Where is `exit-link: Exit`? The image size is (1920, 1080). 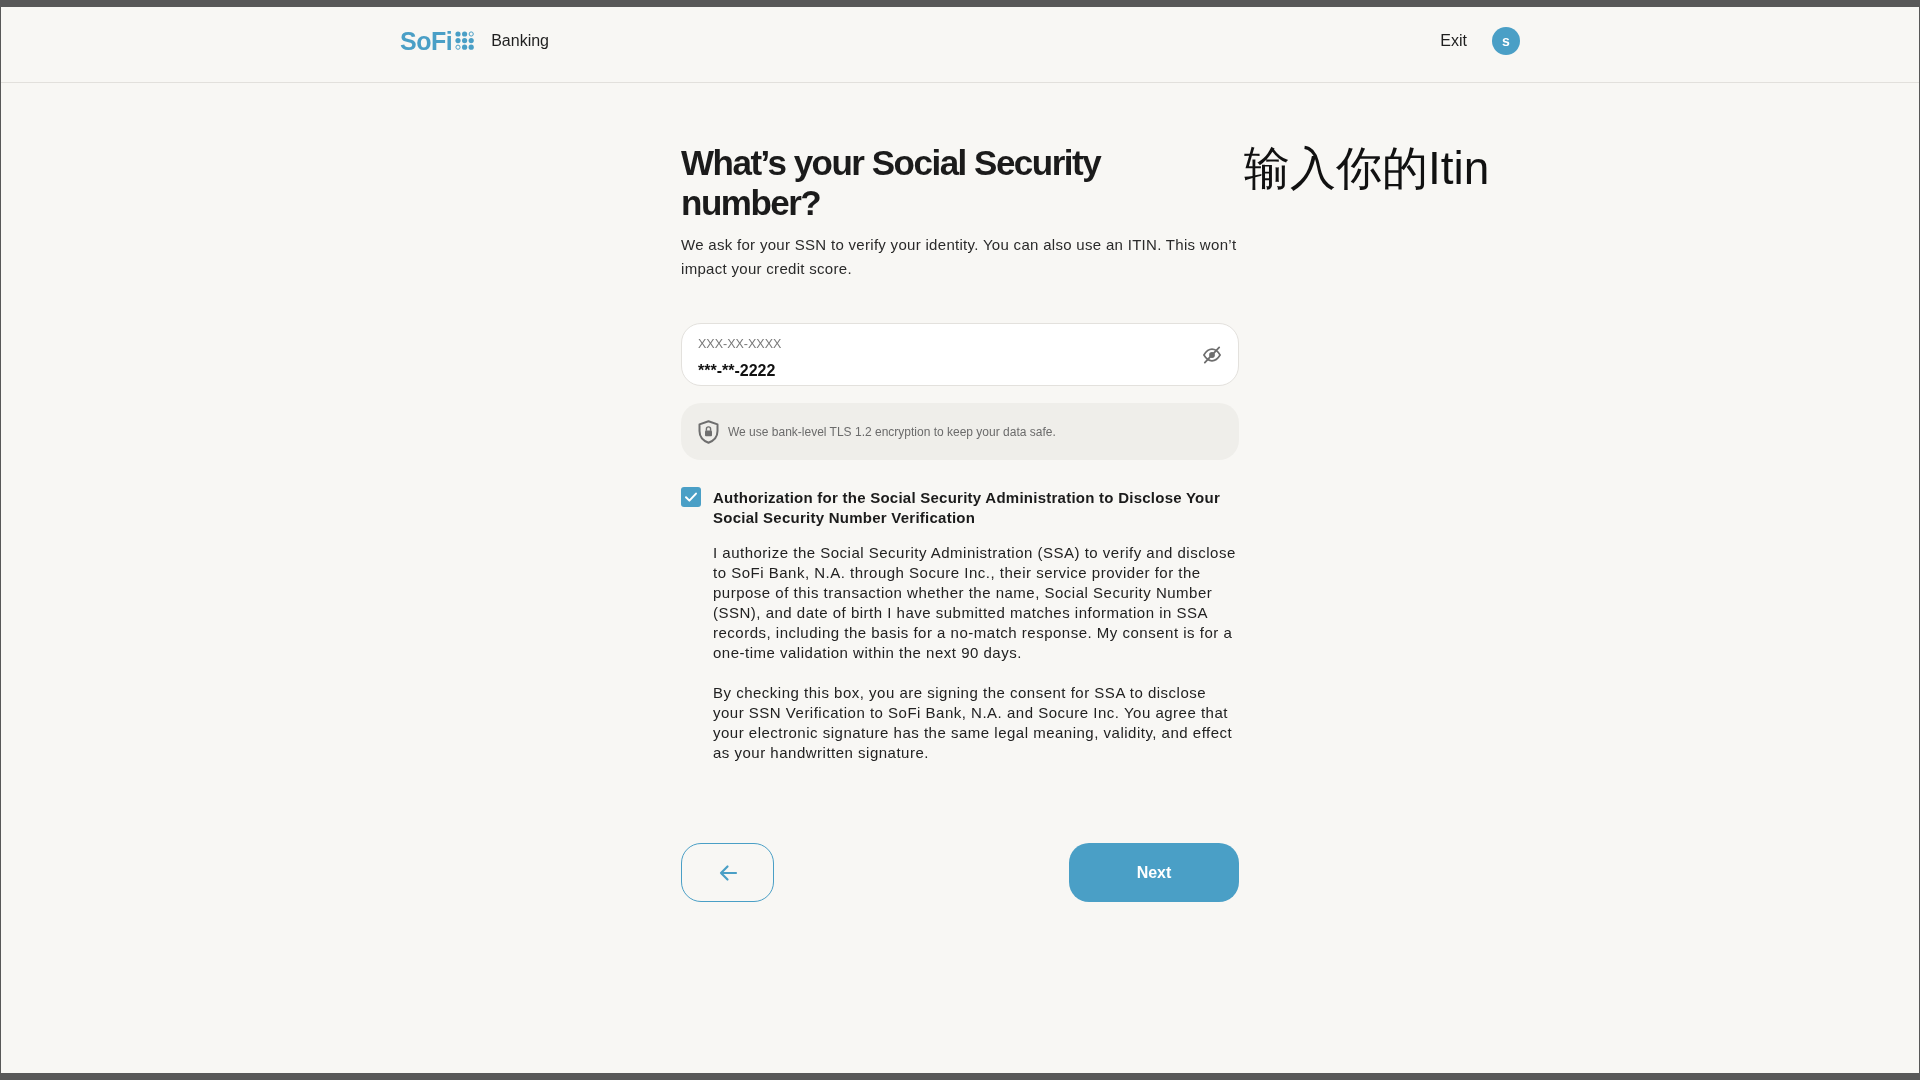
exit-link: Exit is located at coordinates (1453, 40).